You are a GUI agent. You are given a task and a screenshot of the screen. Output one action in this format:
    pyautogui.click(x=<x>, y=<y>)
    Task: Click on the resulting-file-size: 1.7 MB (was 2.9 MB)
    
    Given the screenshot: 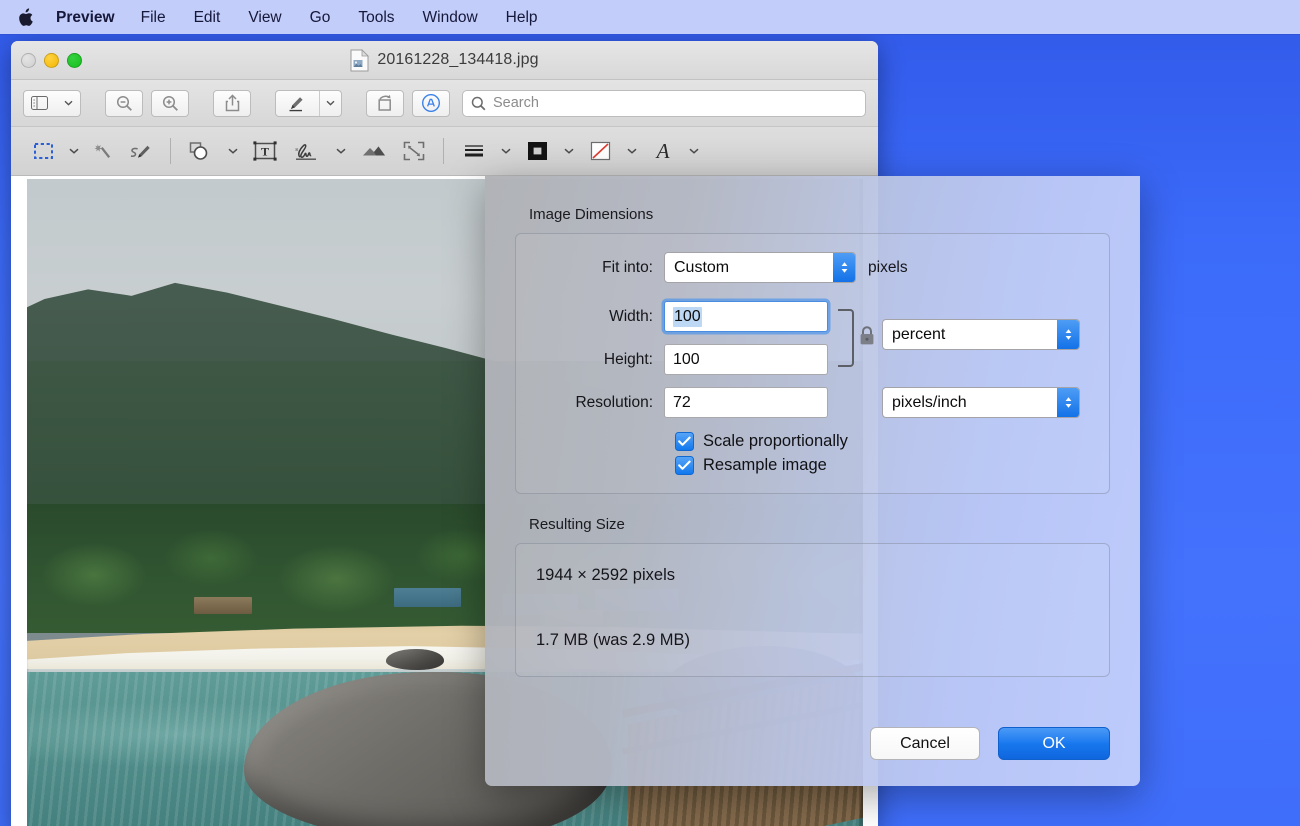 What is the action you would take?
    pyautogui.click(x=613, y=640)
    